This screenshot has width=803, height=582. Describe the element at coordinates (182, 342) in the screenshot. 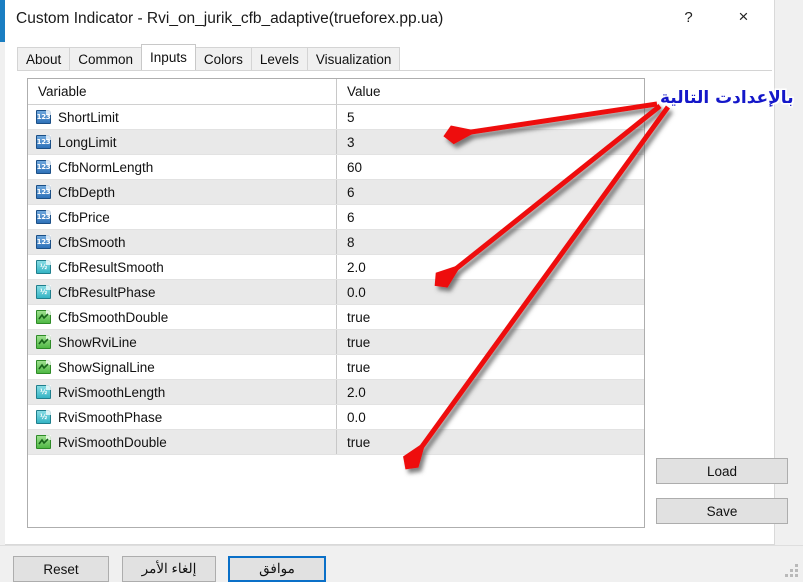

I see `variable-cell: ShowRviLine` at that location.